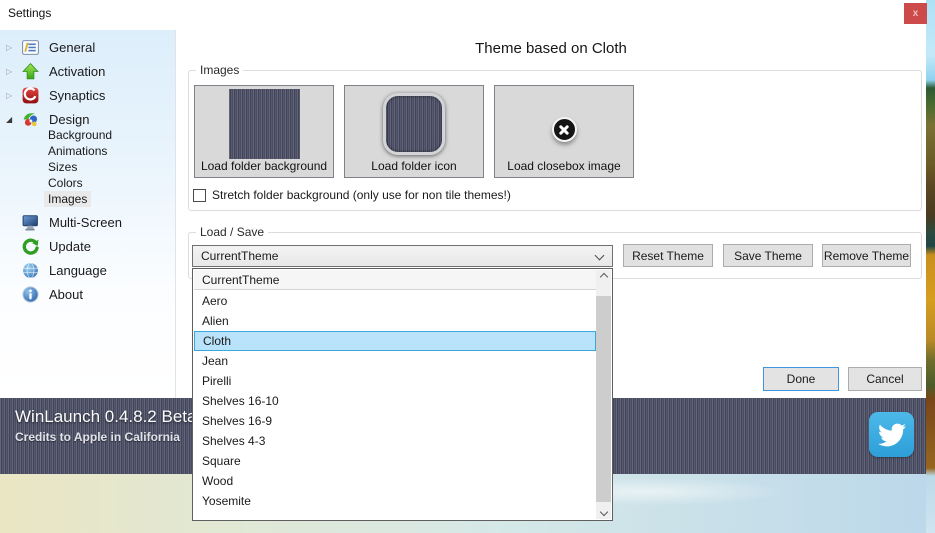 Image resolution: width=935 pixels, height=533 pixels. Describe the element at coordinates (97, 437) in the screenshot. I see `credits-text: Credits to Apple in California` at that location.